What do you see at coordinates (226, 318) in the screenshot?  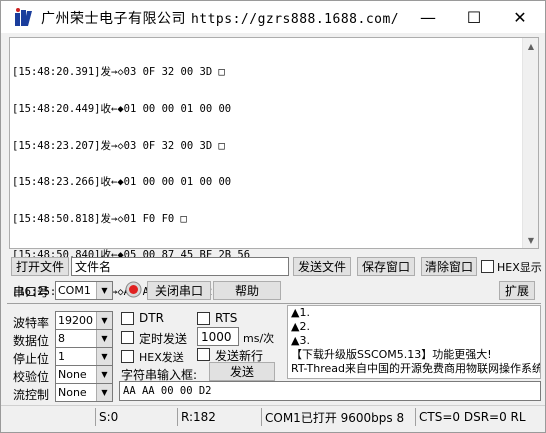 I see `rts-label: RTS` at bounding box center [226, 318].